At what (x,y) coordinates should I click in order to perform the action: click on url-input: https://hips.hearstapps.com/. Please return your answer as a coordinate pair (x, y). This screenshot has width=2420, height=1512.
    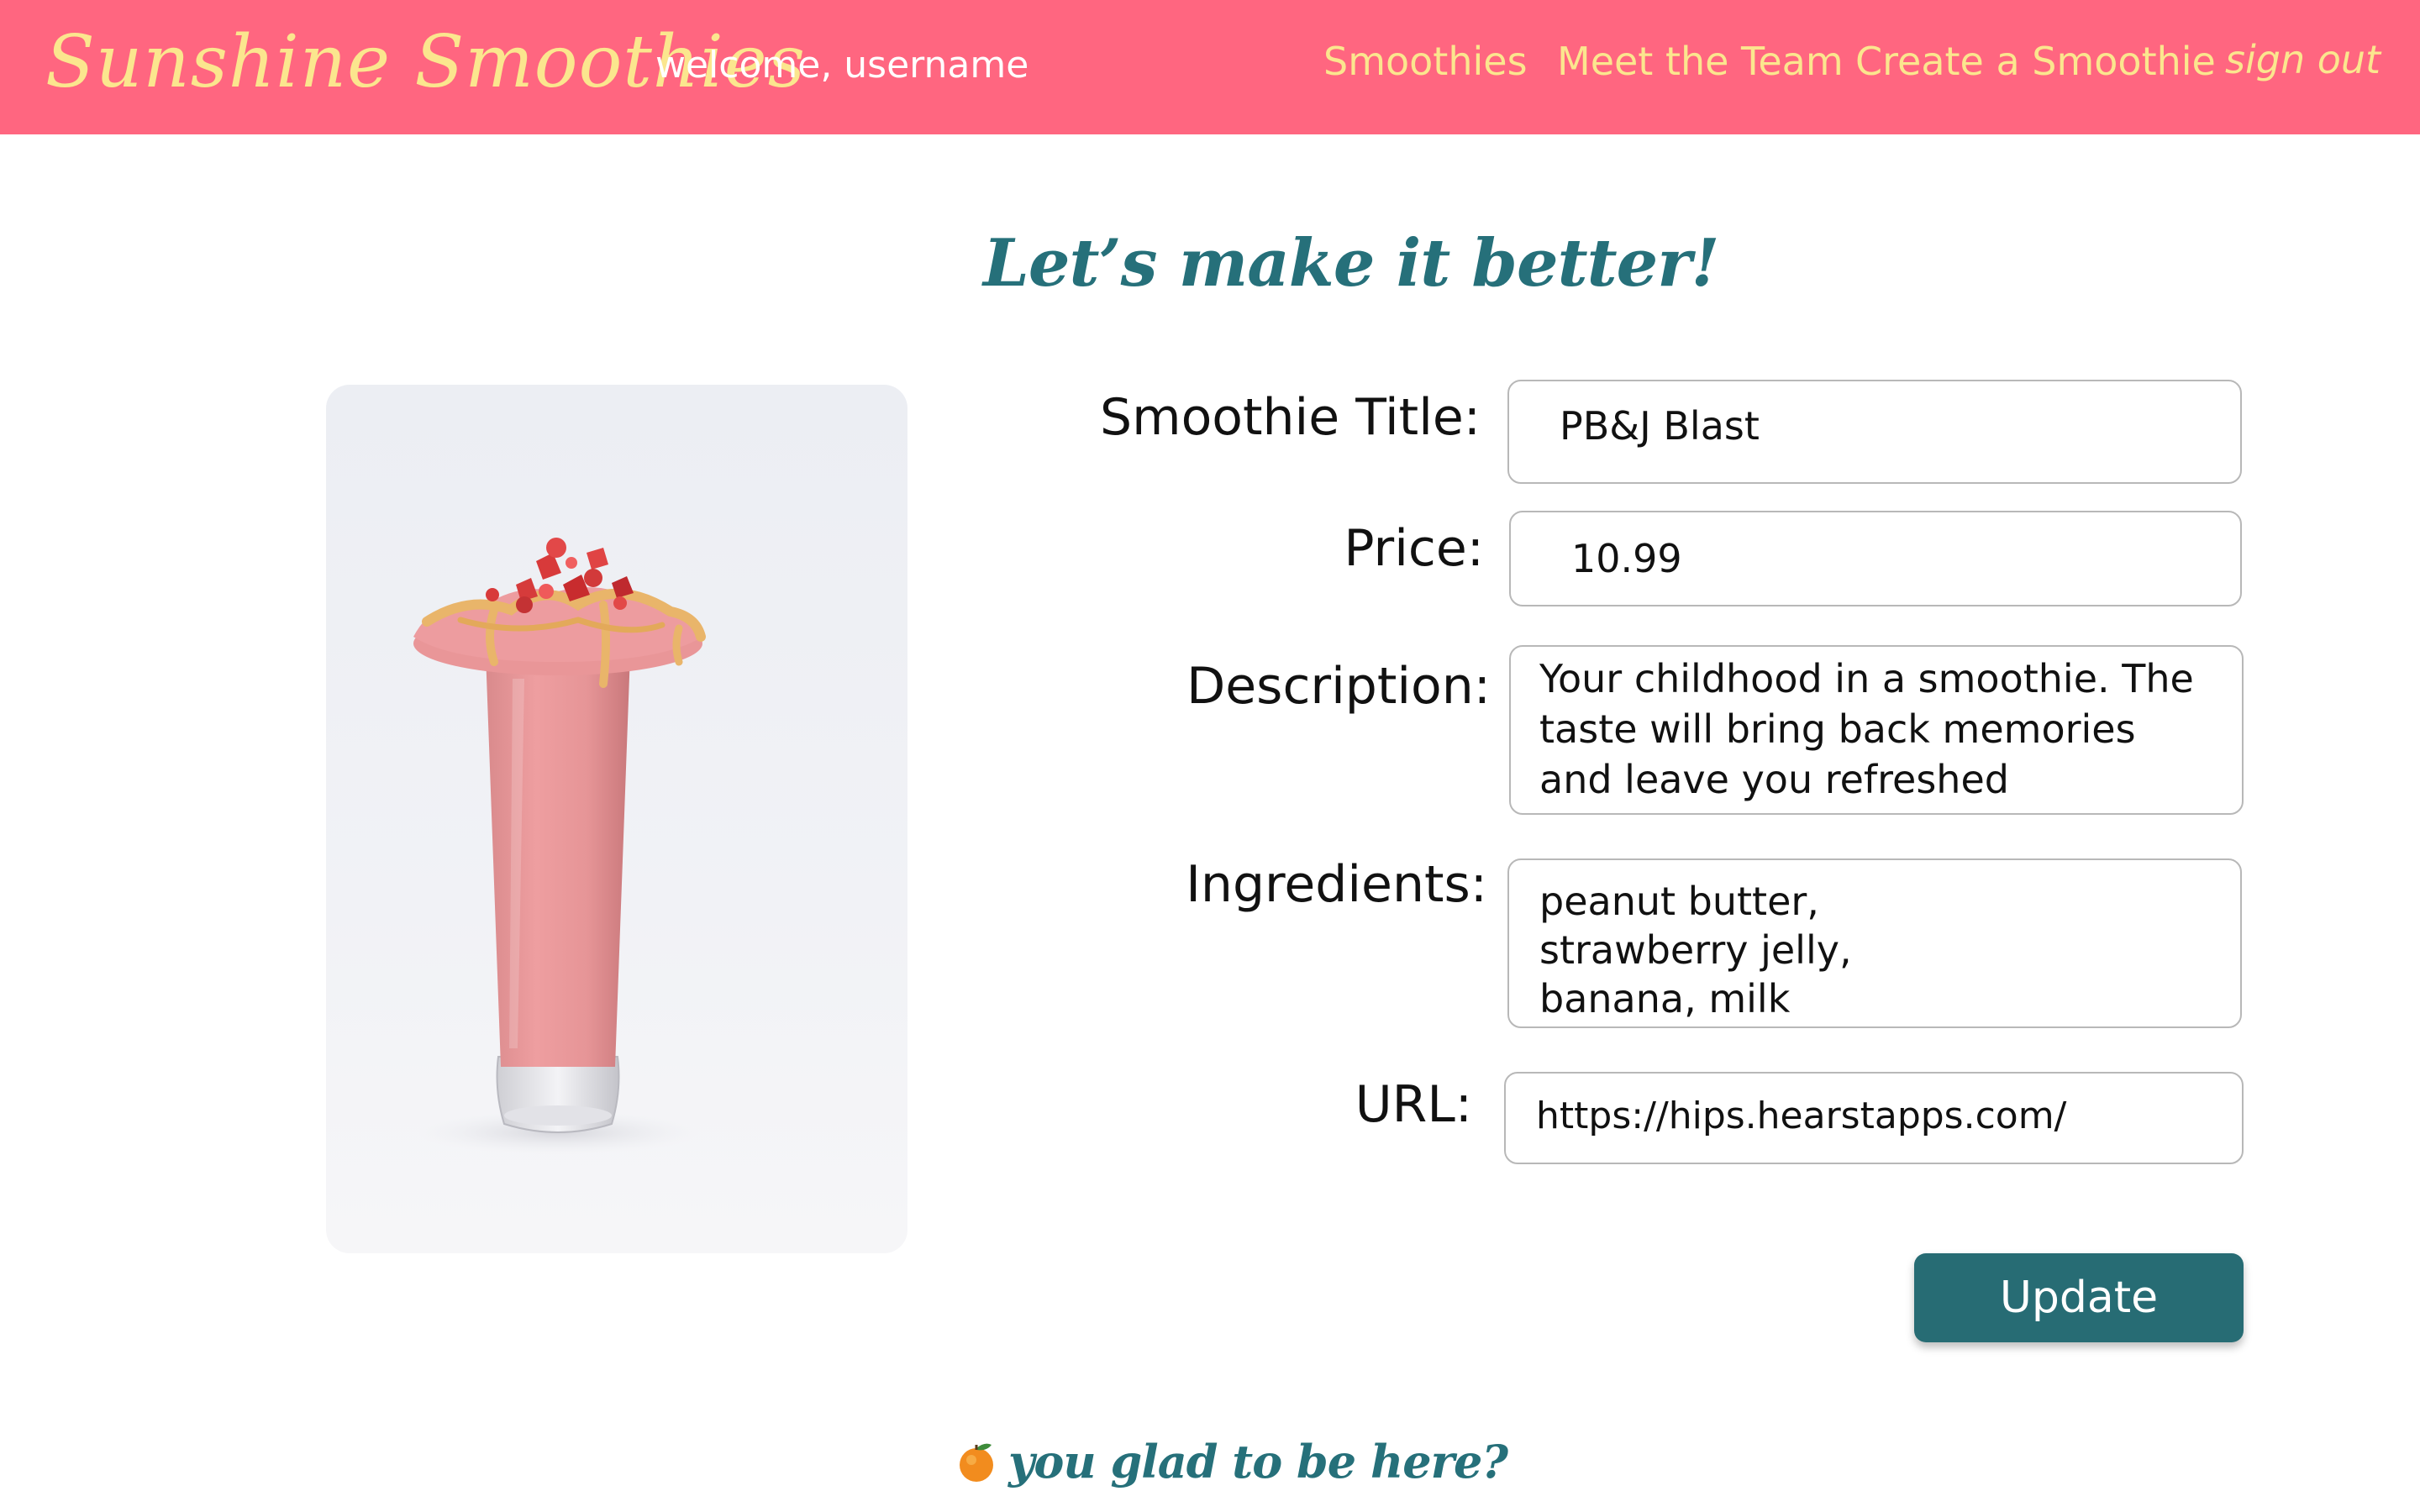
    Looking at the image, I should click on (1874, 1118).